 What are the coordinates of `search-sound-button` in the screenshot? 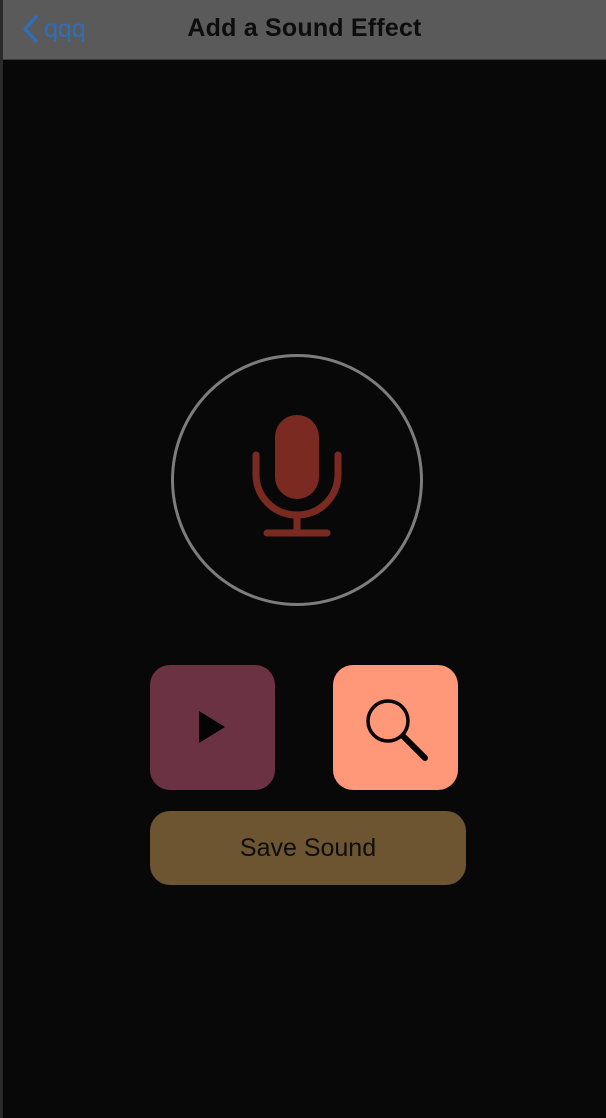 It's located at (395, 727).